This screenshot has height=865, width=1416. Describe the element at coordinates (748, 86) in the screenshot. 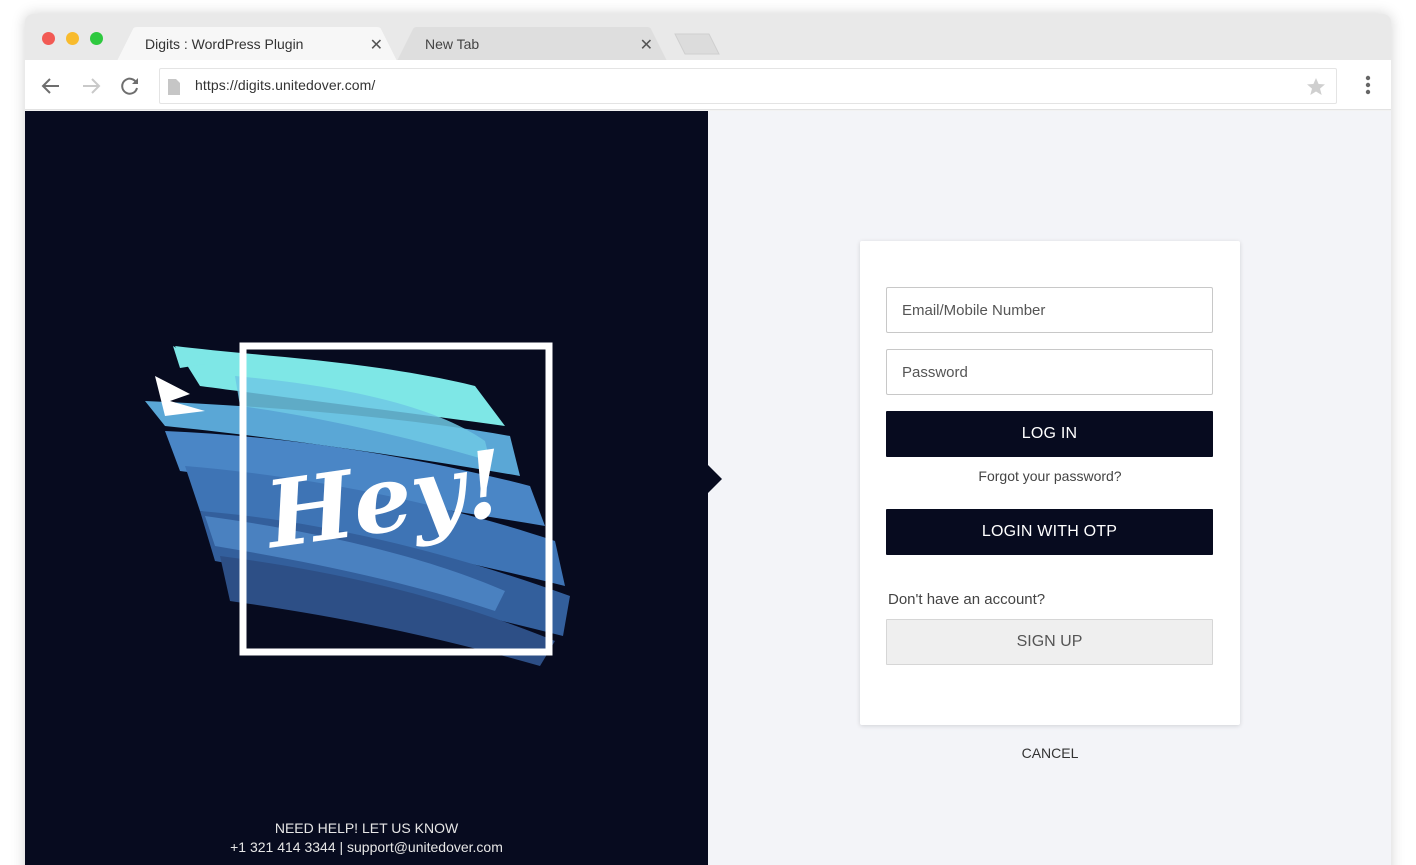

I see `address-bar: https://digits.unitedover.com/` at that location.